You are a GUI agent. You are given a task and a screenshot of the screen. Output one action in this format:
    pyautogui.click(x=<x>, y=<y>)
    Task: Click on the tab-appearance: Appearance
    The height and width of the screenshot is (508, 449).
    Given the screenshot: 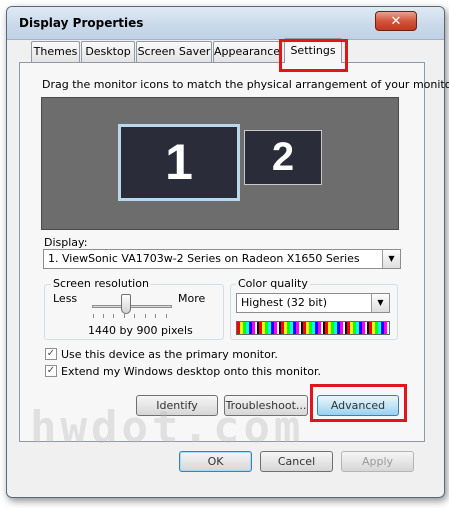 What is the action you would take?
    pyautogui.click(x=247, y=51)
    